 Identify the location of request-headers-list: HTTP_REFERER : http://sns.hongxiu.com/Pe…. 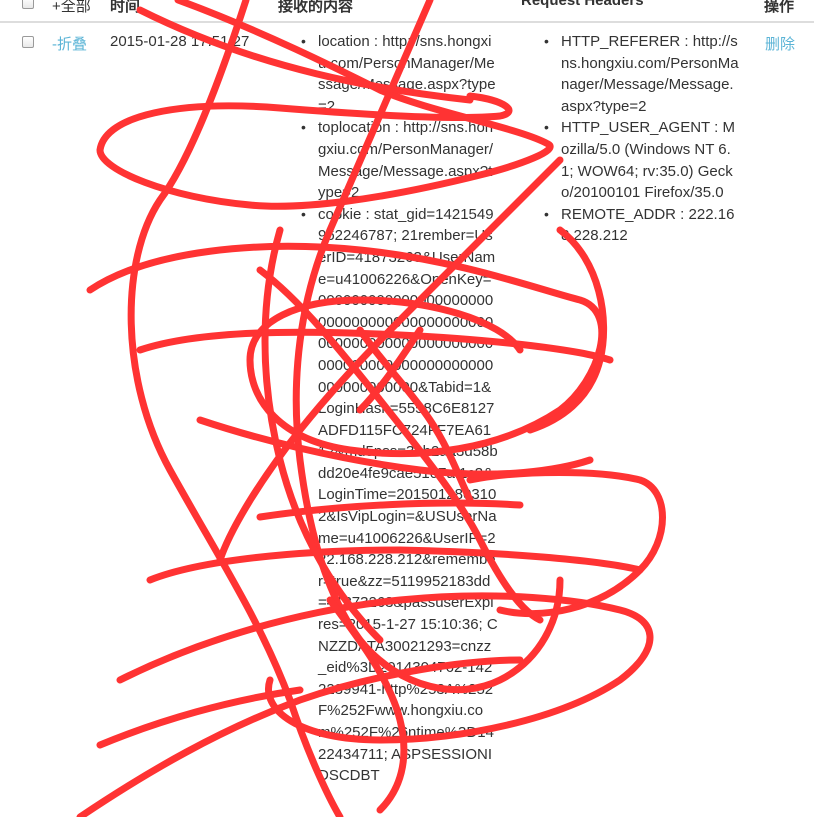
(642, 139).